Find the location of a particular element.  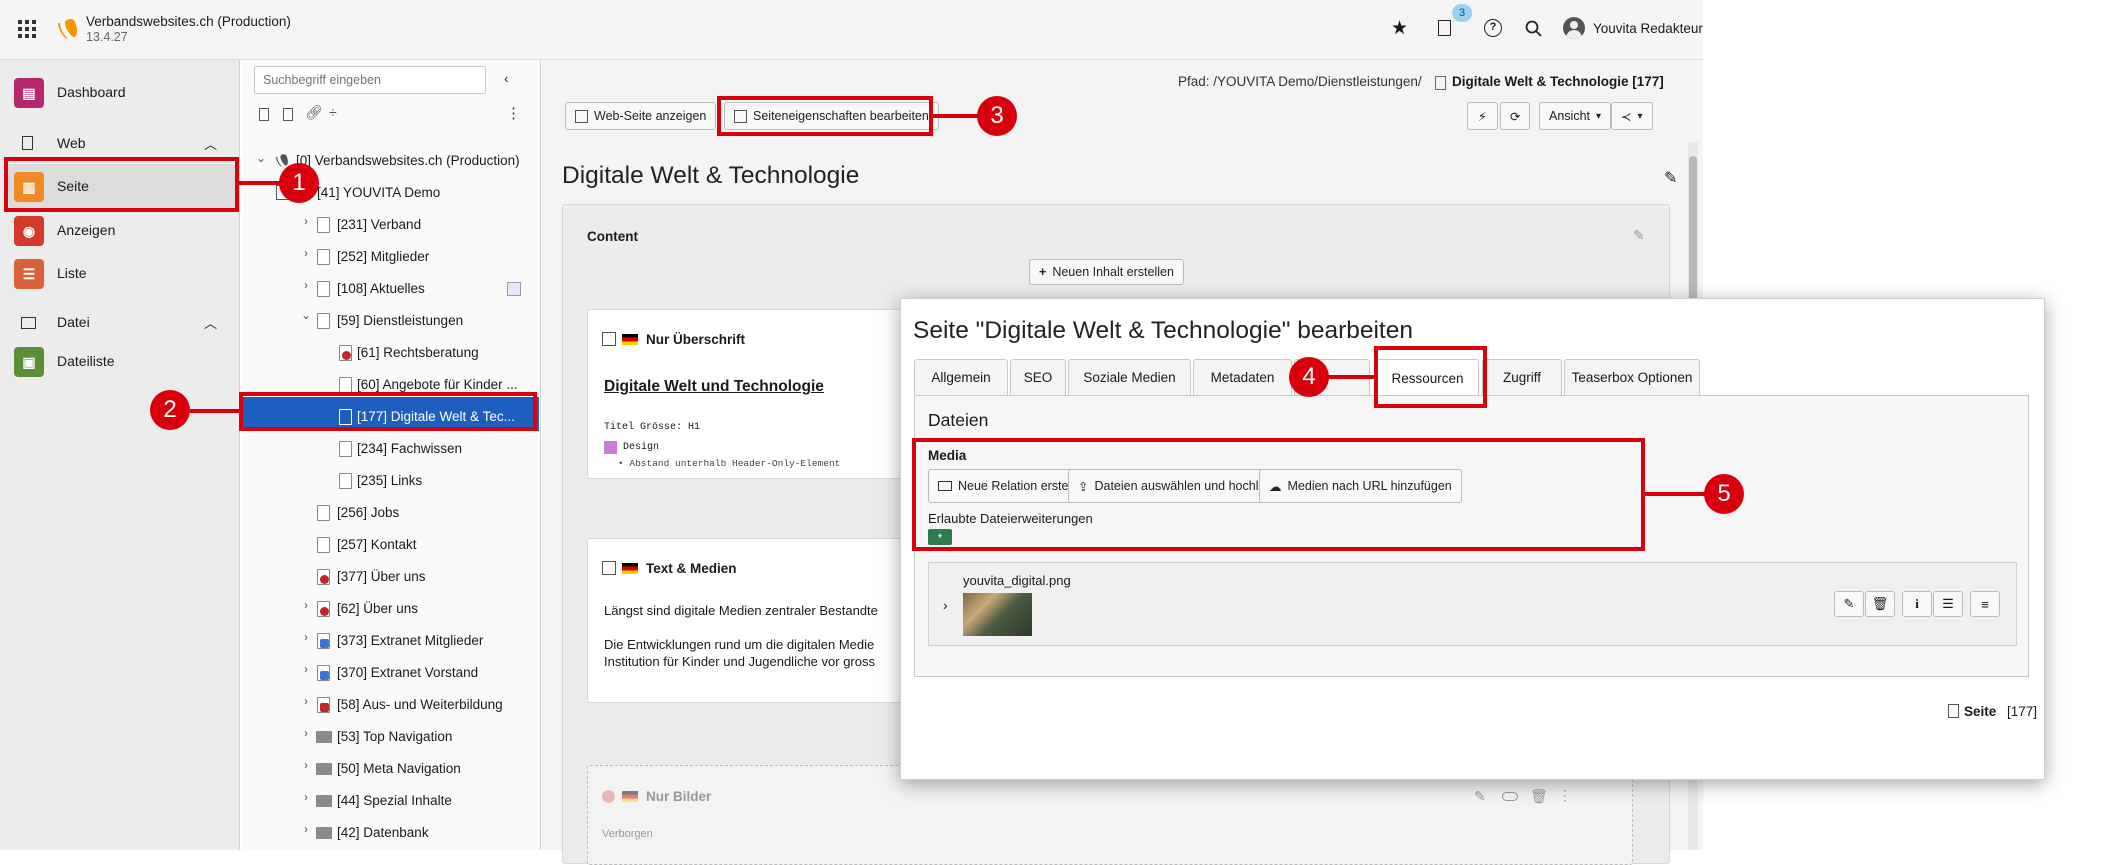

tab-soziale-medien: Soziale Medien is located at coordinates (1129, 377).